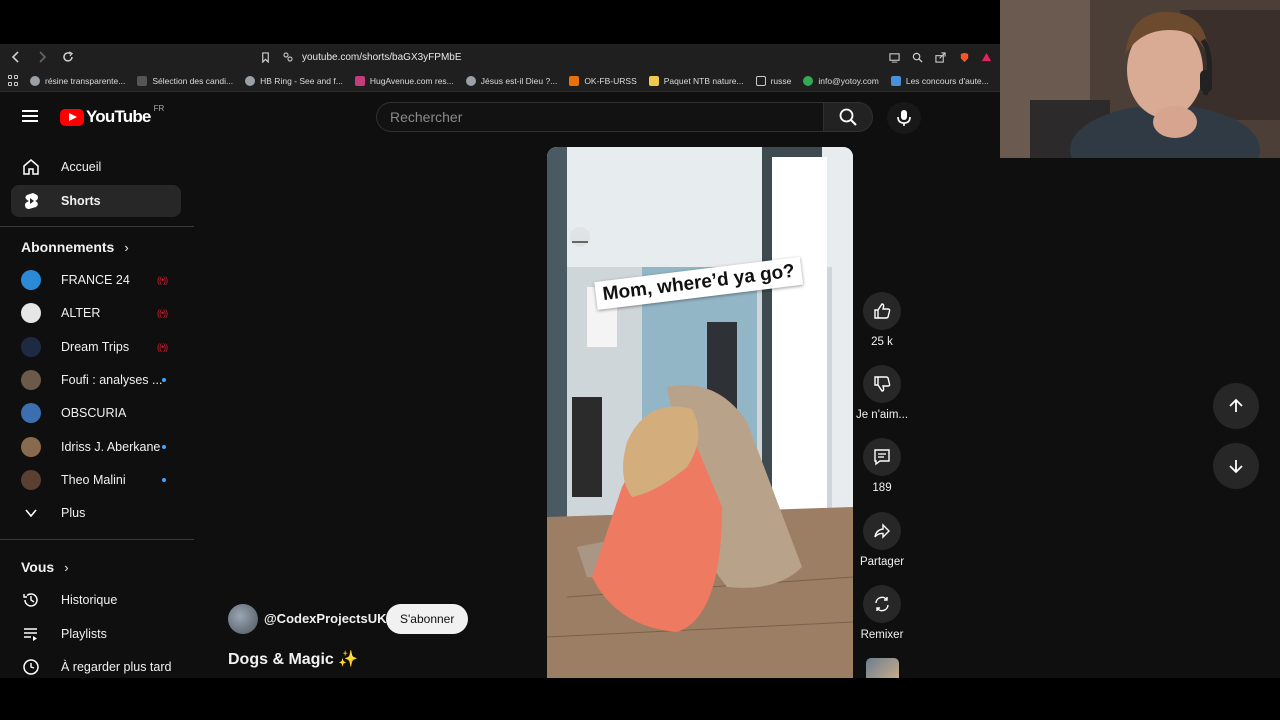 This screenshot has width=1280, height=720. I want to click on sidebar-item-shorts: Shorts, so click(96, 201).